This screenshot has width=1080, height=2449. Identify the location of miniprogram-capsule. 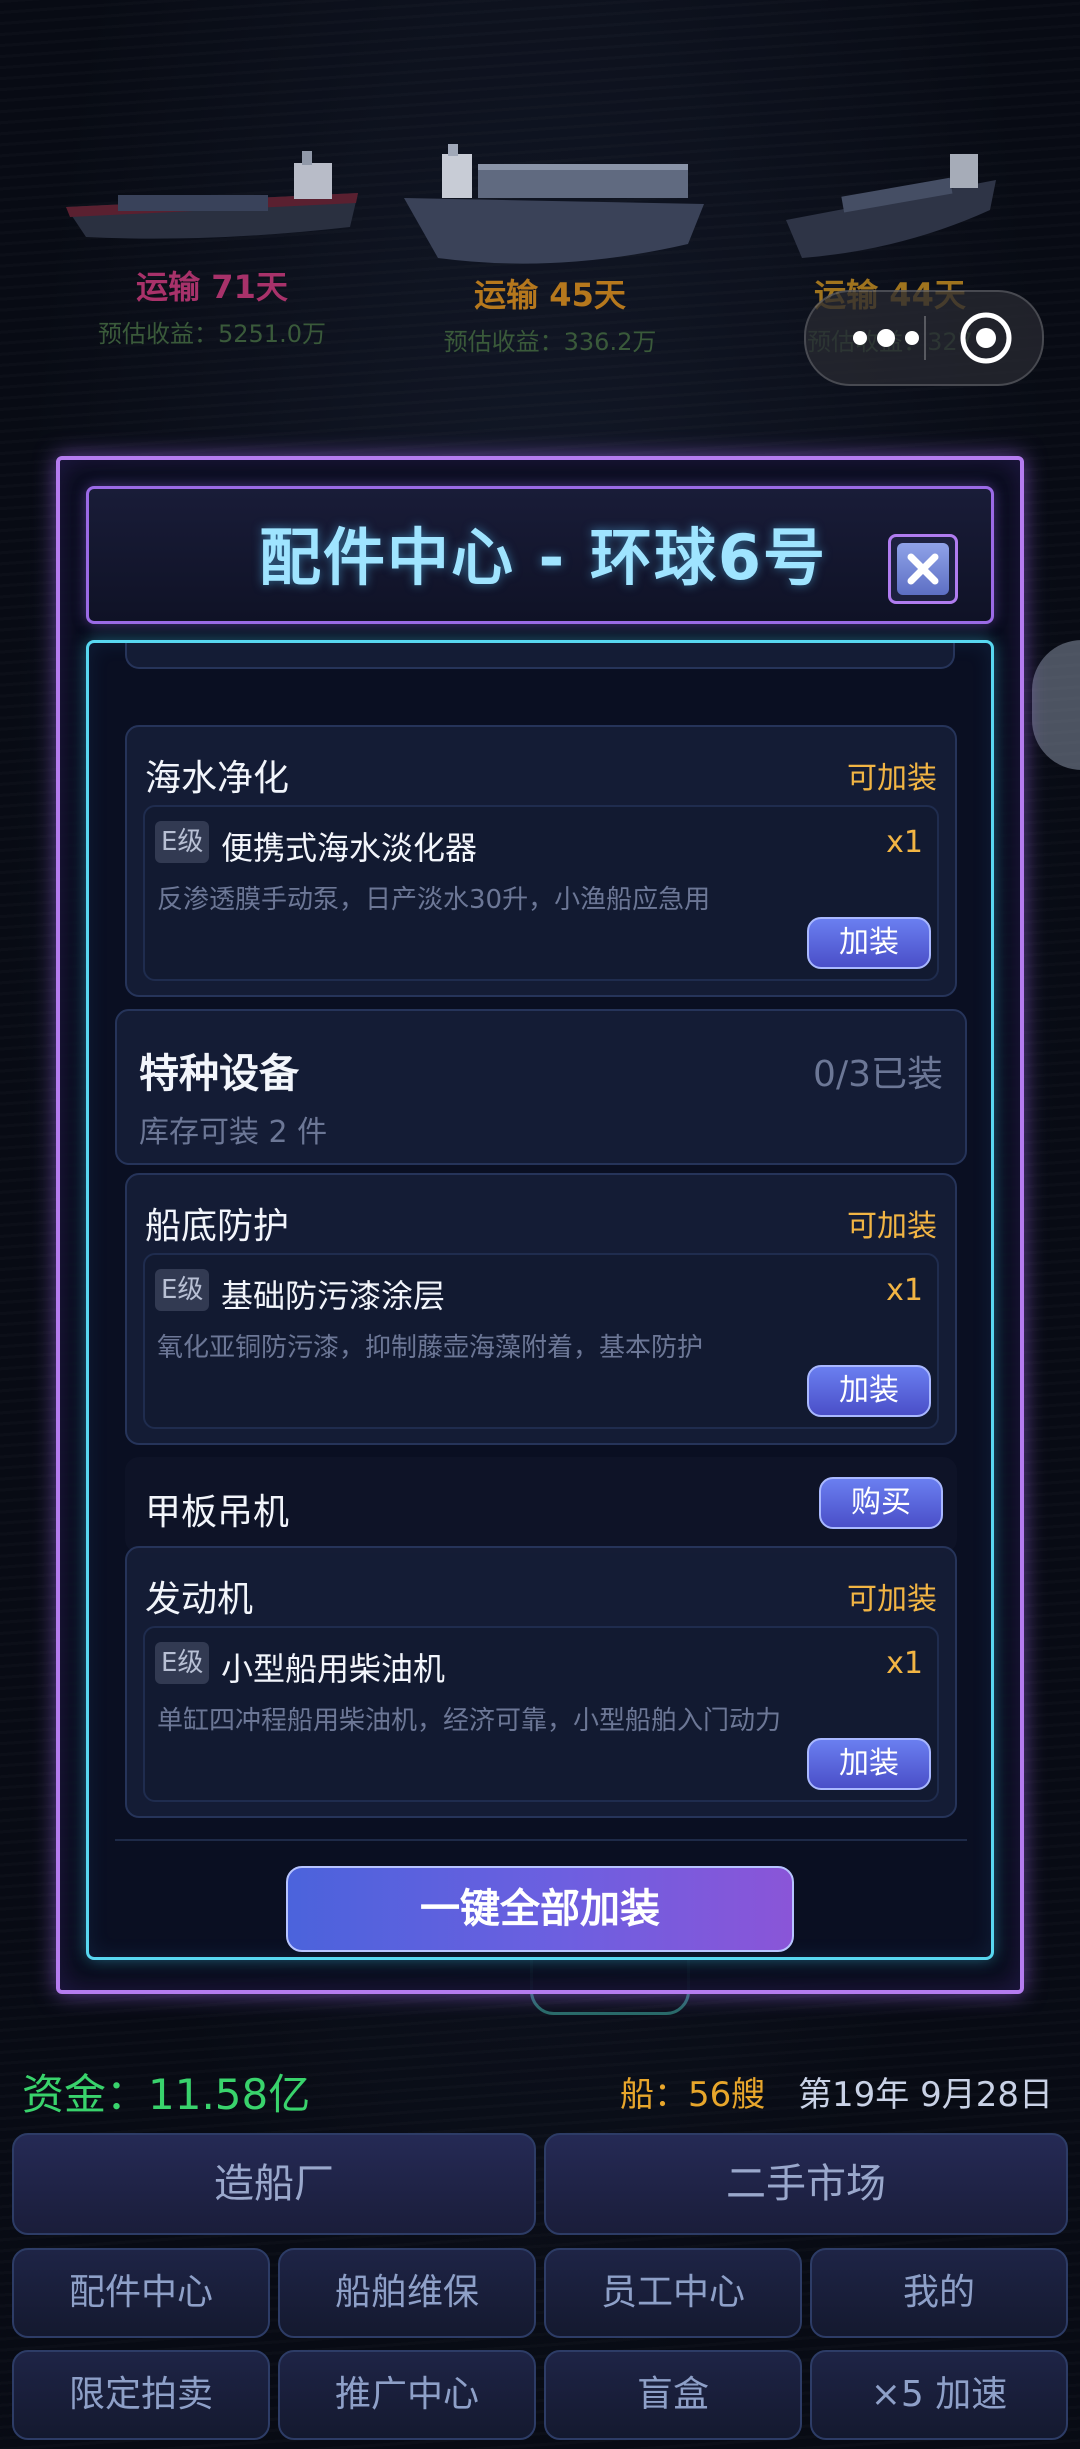
(924, 338).